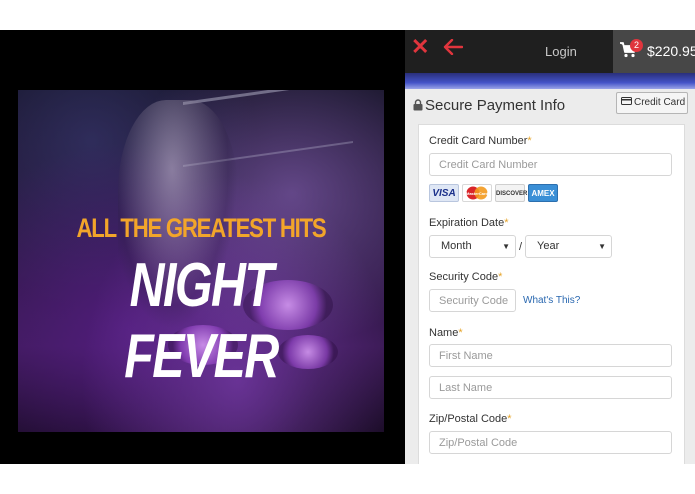 This screenshot has width=695, height=494. I want to click on svg-text: MasterCard, so click(477, 193).